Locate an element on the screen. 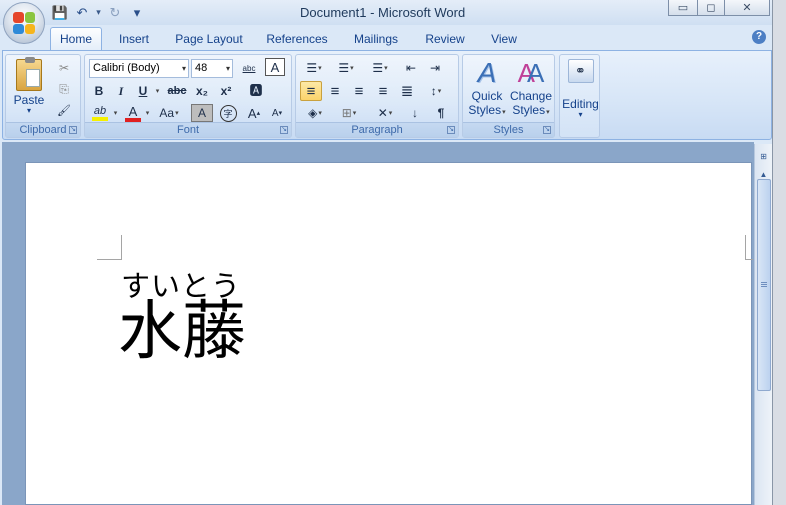 This screenshot has height=505, width=786. bullets-button: ☰ ▾ is located at coordinates (314, 68).